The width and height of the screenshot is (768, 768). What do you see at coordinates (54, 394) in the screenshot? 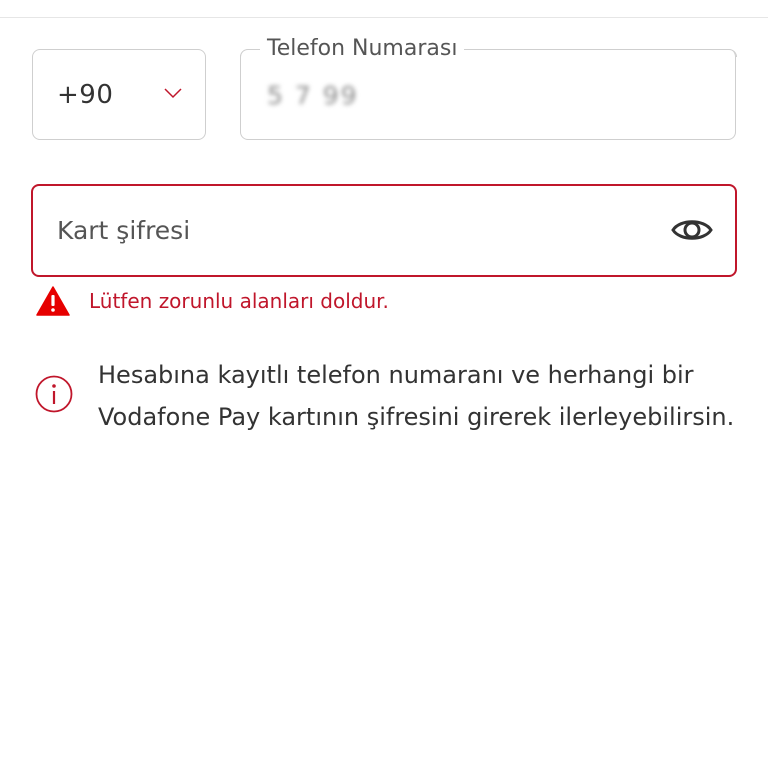
I see `info-icon` at bounding box center [54, 394].